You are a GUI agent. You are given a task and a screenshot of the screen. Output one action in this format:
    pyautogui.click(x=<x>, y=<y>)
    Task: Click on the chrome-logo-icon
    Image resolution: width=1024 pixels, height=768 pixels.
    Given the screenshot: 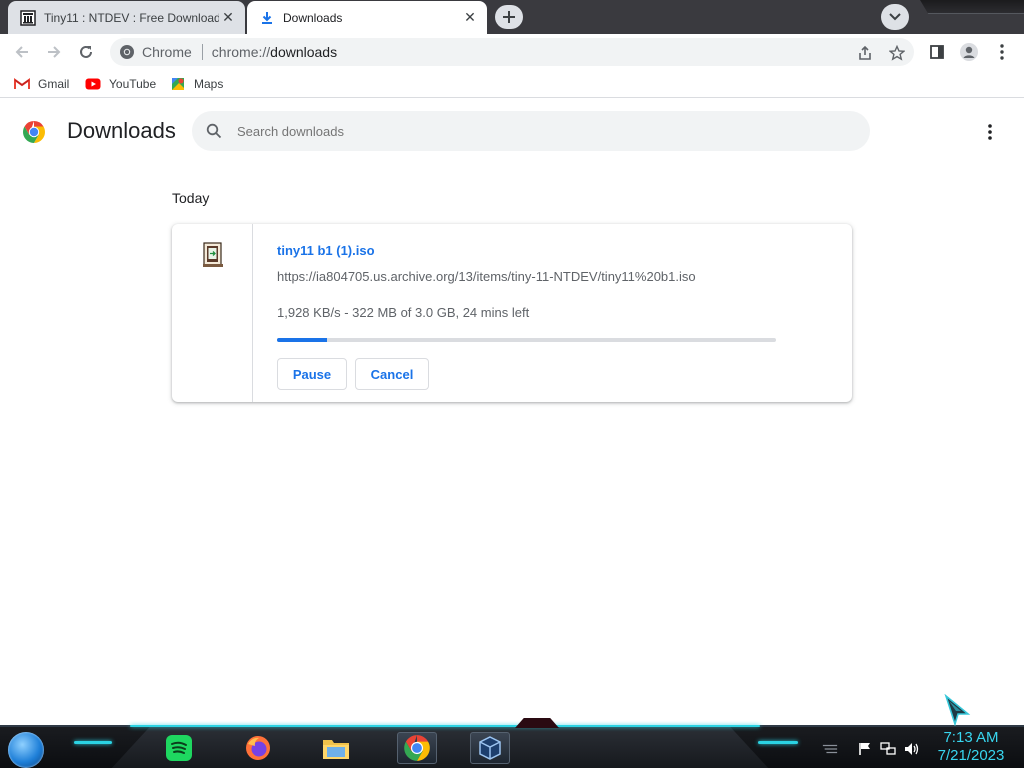 What is the action you would take?
    pyautogui.click(x=34, y=132)
    